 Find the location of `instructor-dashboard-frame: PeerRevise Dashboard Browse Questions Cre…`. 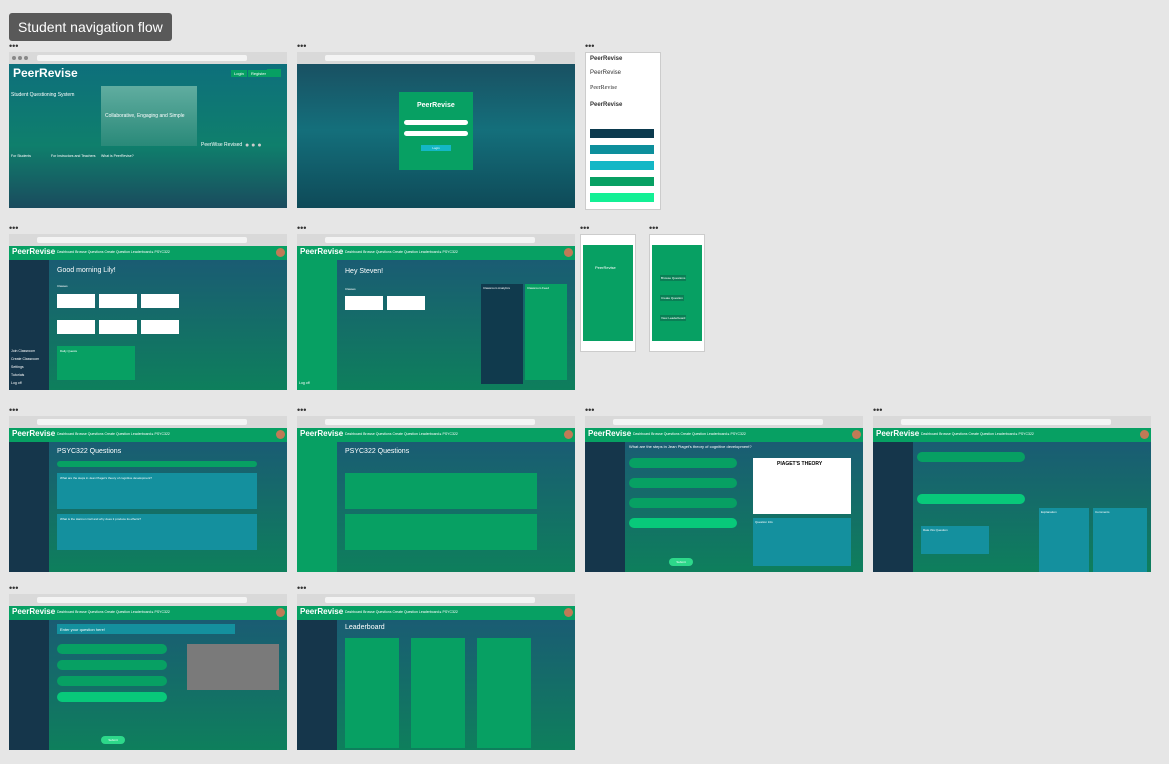

instructor-dashboard-frame: PeerRevise Dashboard Browse Questions Cre… is located at coordinates (436, 312).